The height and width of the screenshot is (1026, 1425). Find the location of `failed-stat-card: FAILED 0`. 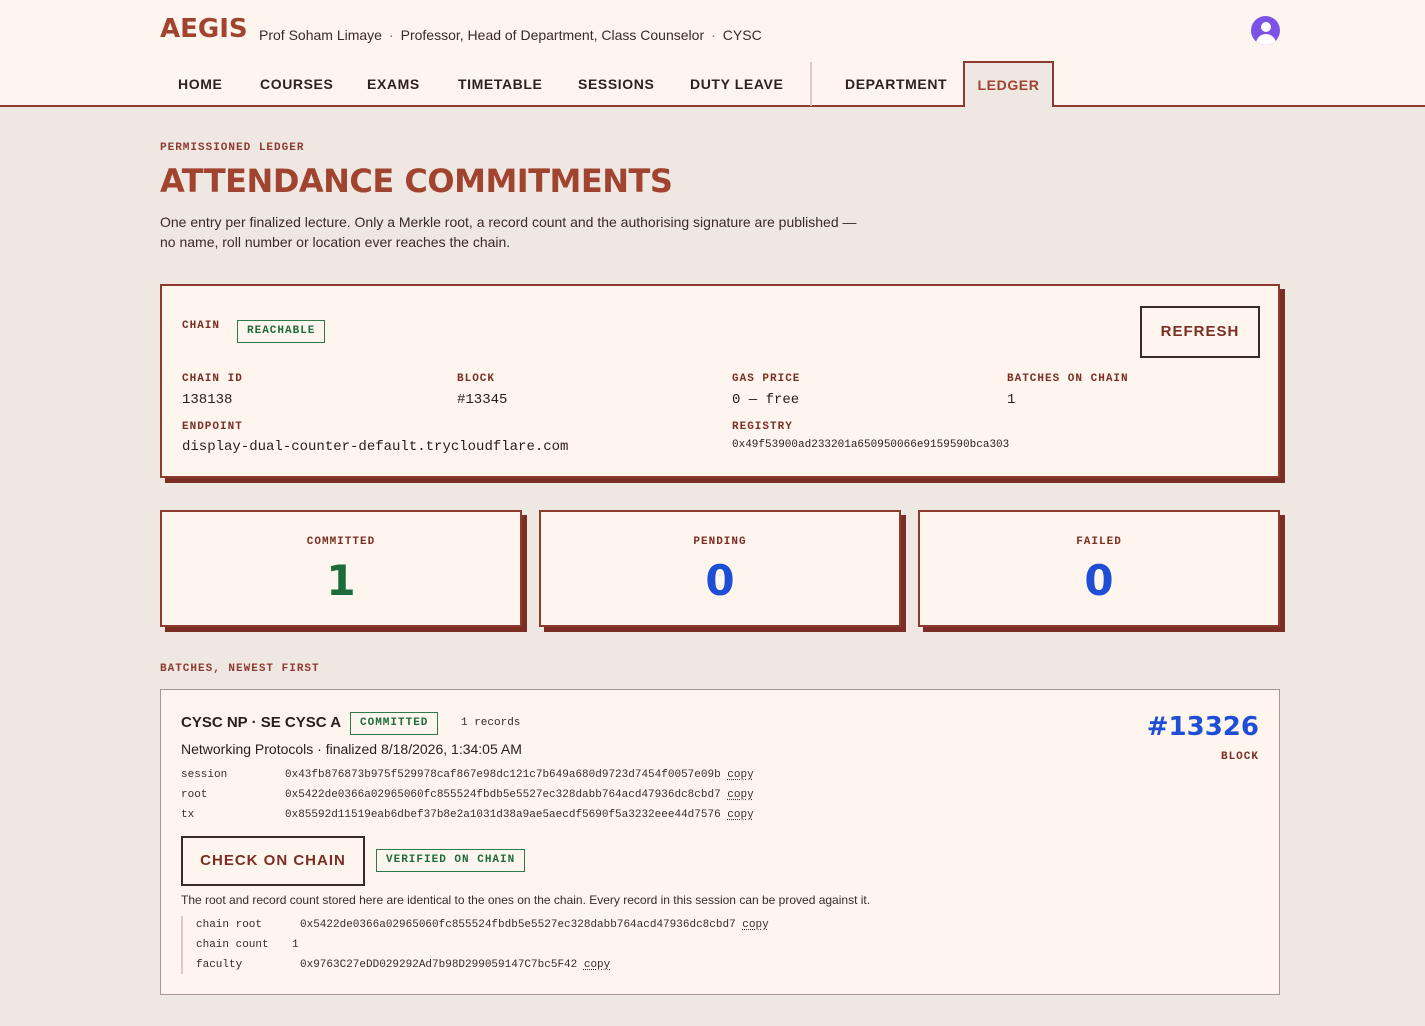

failed-stat-card: FAILED 0 is located at coordinates (1099, 568).